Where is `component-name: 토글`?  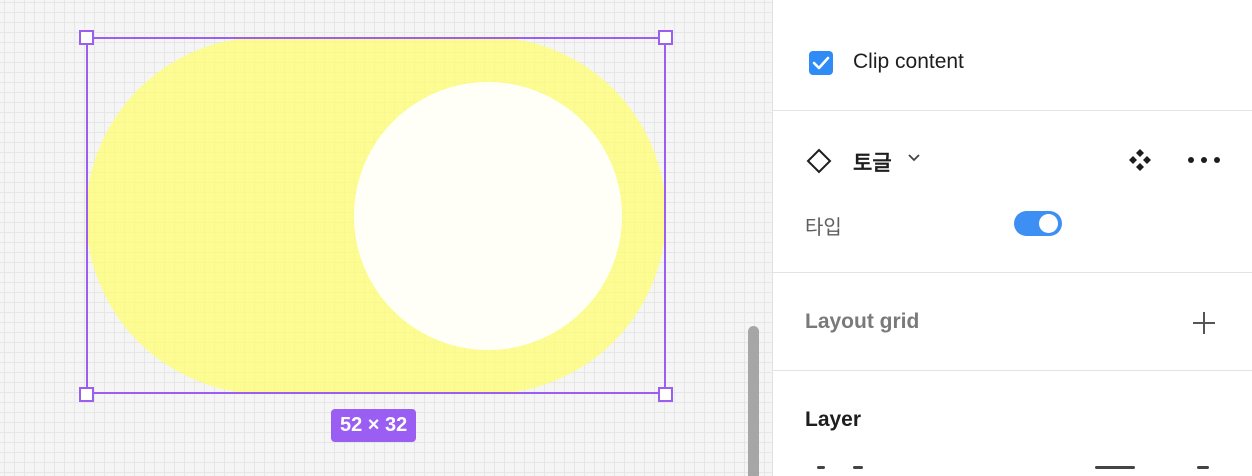
component-name: 토글 is located at coordinates (872, 162).